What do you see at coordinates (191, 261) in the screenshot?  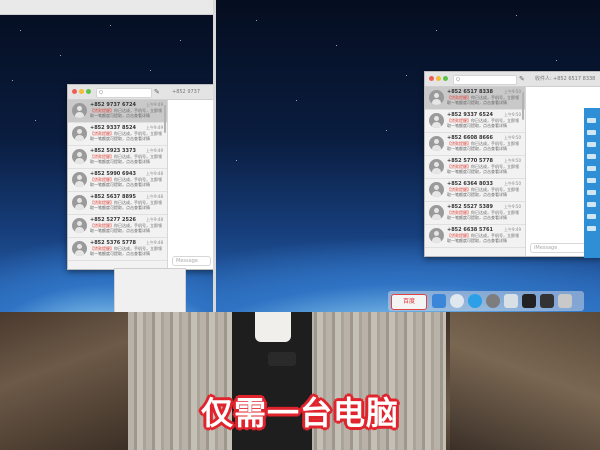 I see `message-input: Message` at bounding box center [191, 261].